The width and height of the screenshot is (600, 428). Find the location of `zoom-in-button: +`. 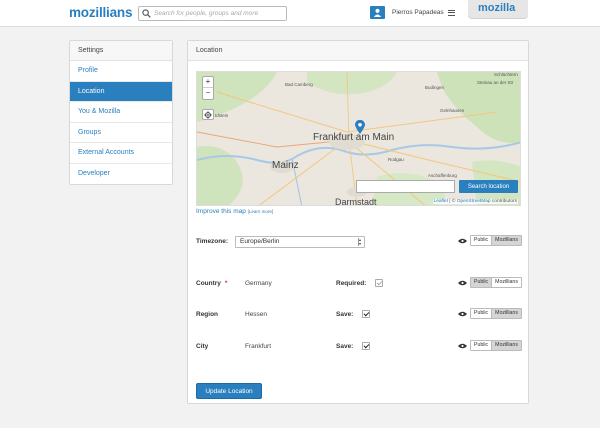

zoom-in-button: + is located at coordinates (208, 82).